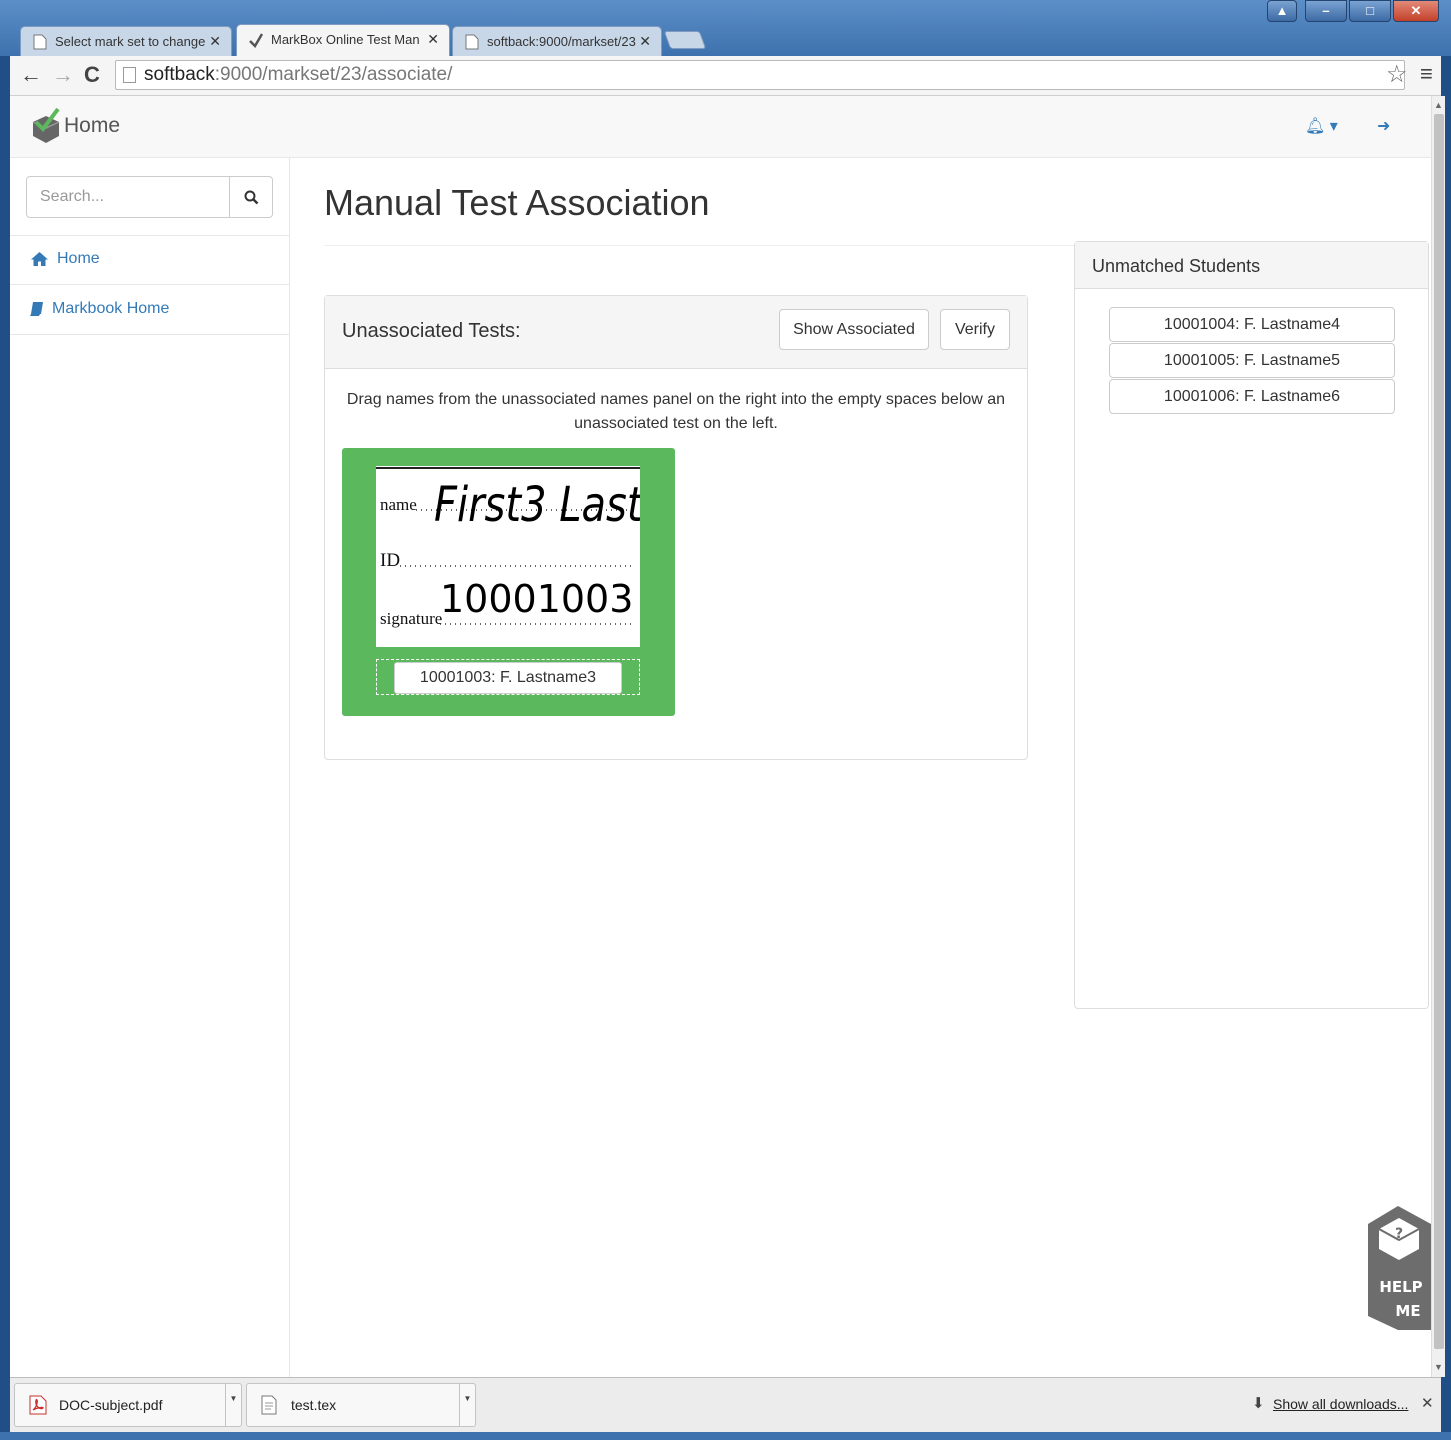 The height and width of the screenshot is (1440, 1451). I want to click on markbox-favicon-icon, so click(256, 40).